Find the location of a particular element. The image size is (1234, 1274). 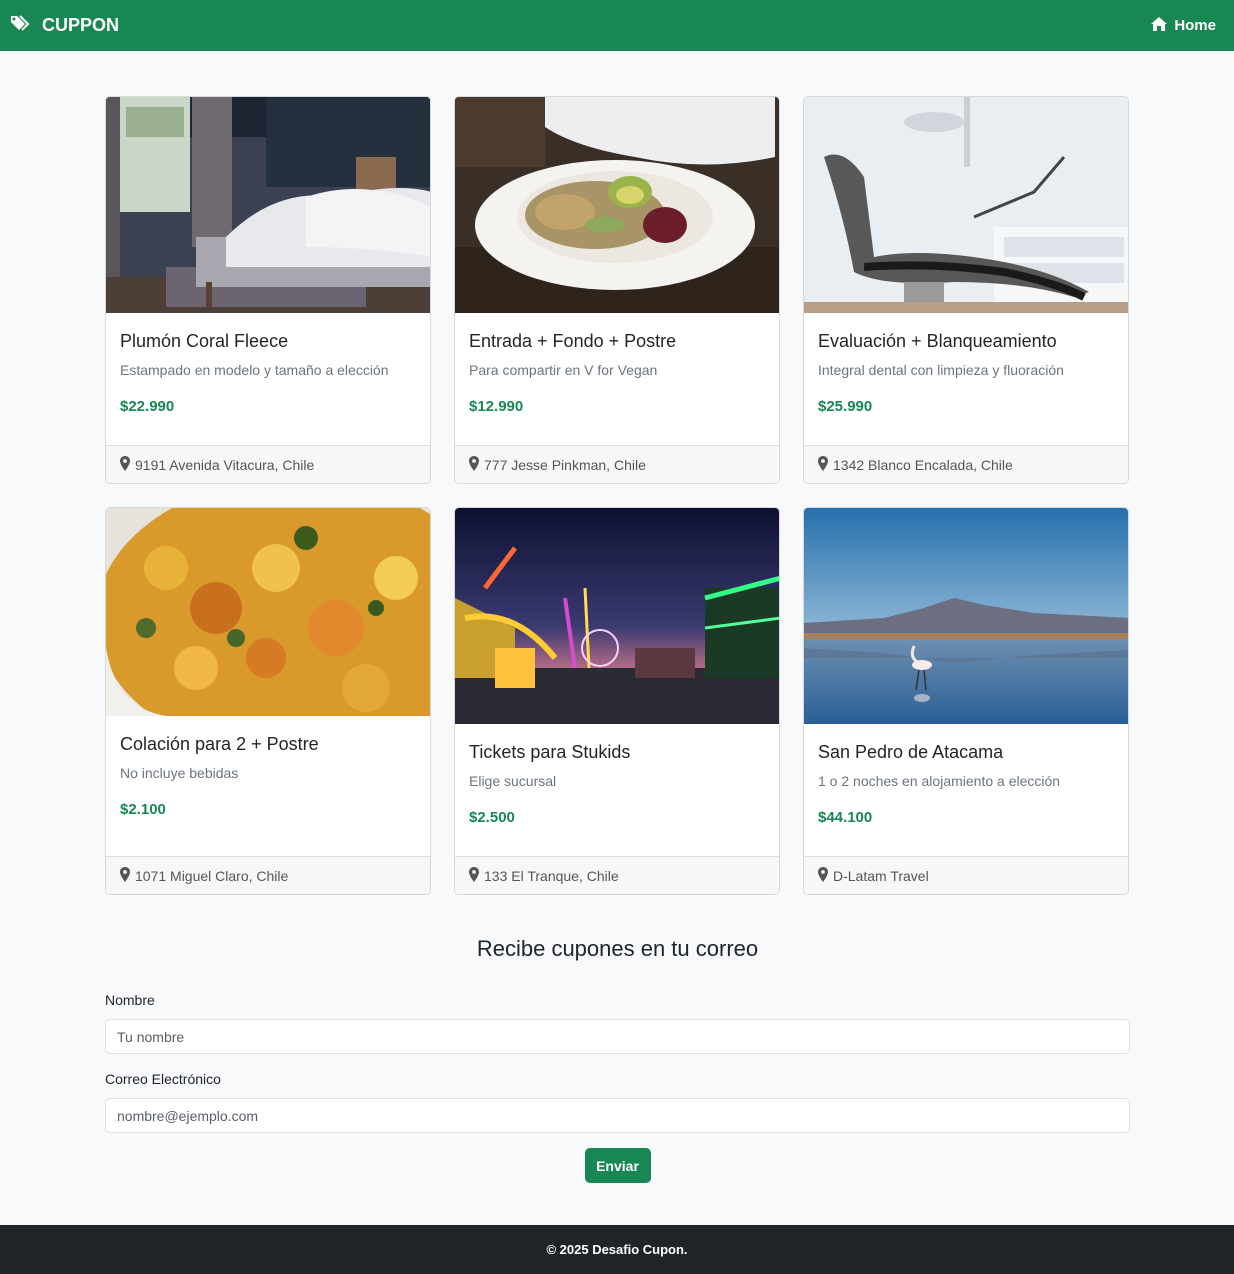

navbar: CUPPON Home is located at coordinates (617, 25).